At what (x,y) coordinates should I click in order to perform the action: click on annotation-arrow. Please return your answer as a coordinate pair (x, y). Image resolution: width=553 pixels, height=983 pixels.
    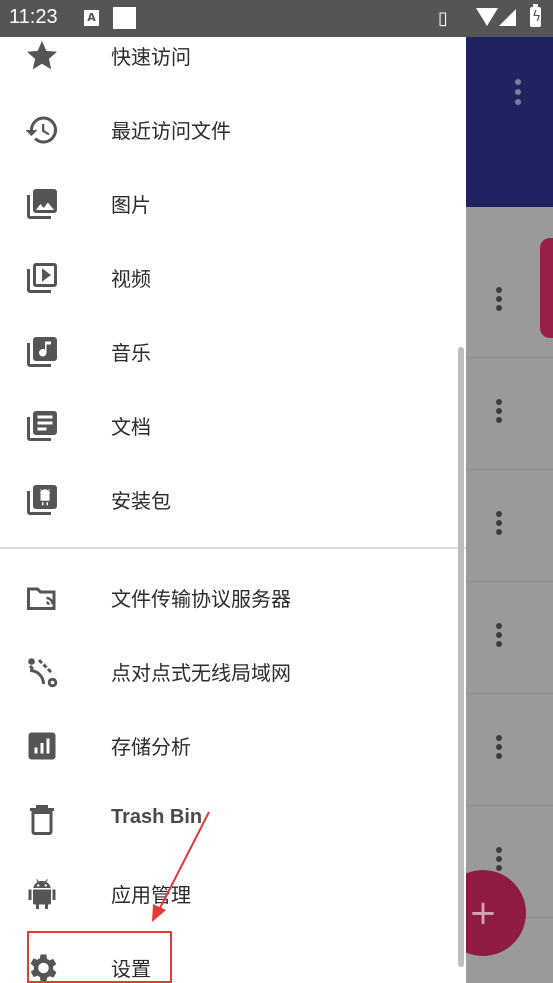
    Looking at the image, I should click on (181, 866).